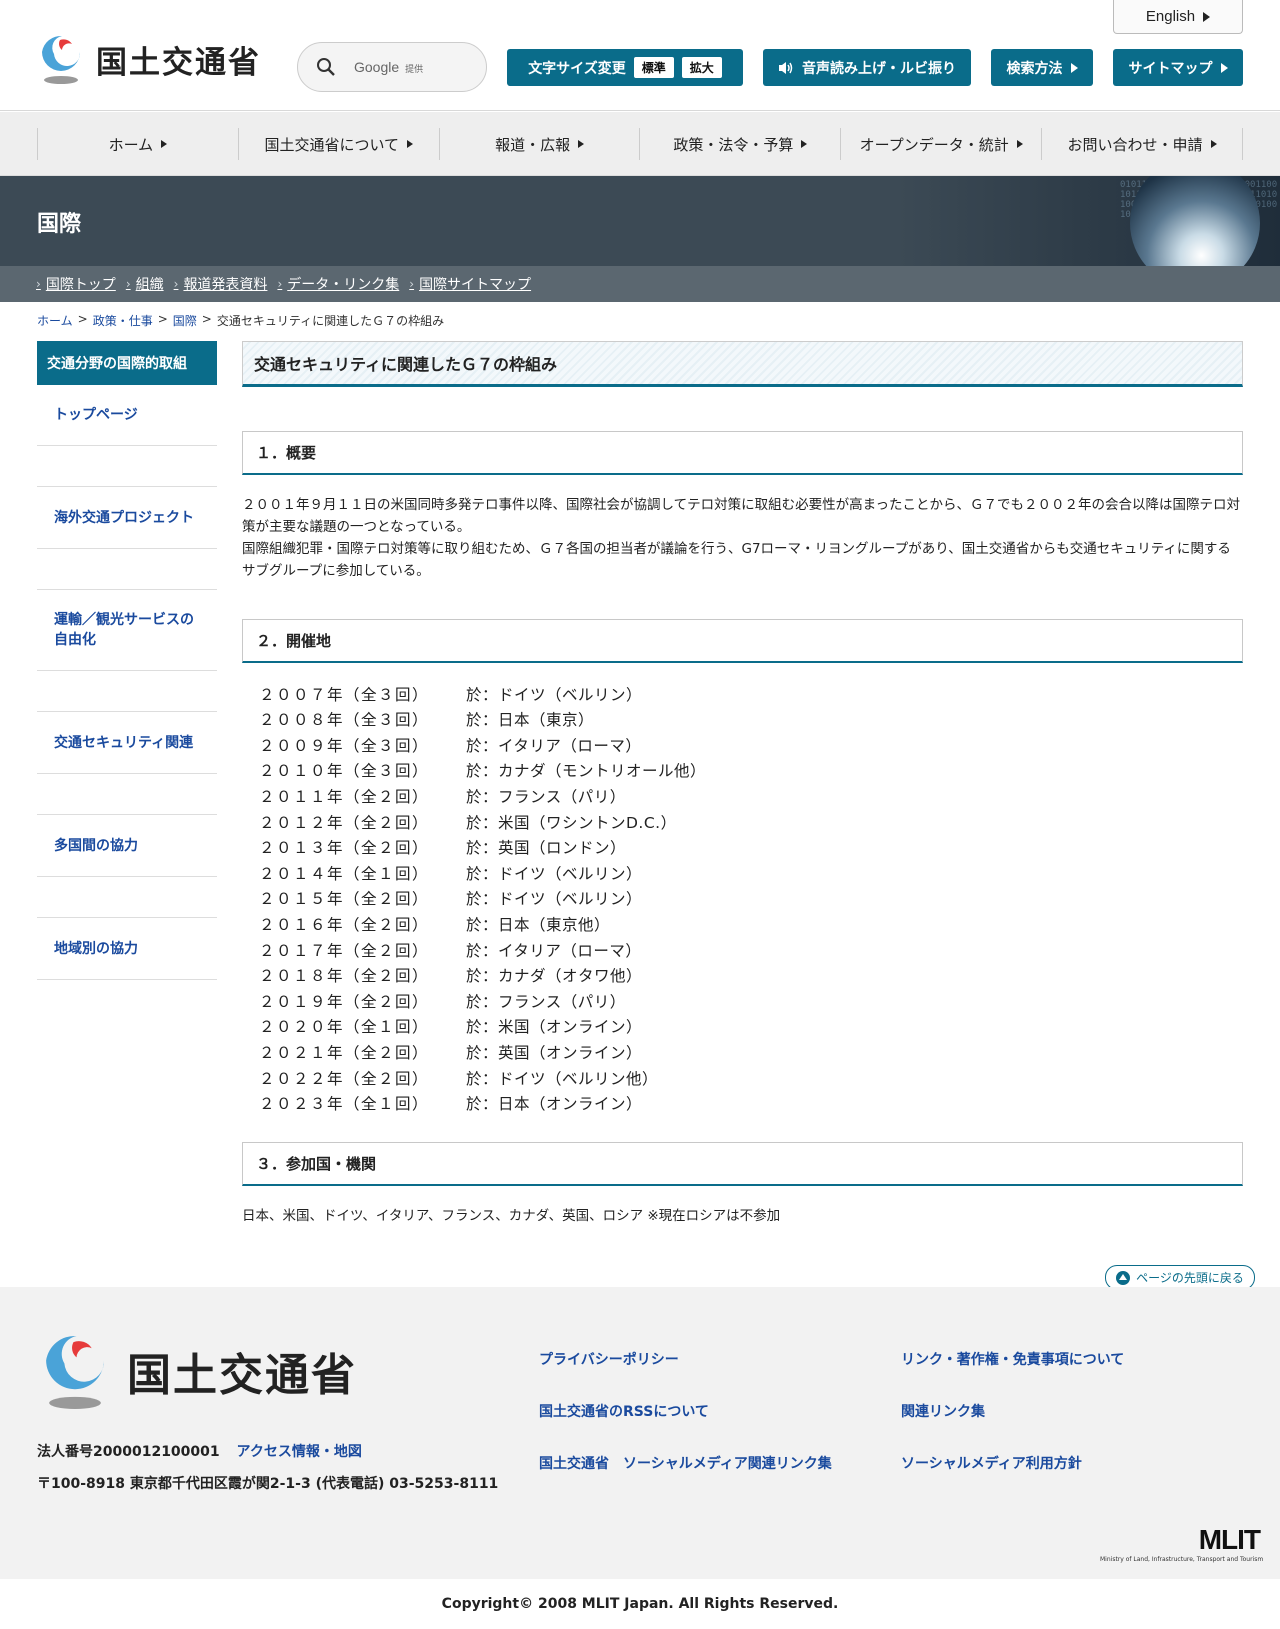 This screenshot has height=1629, width=1280. Describe the element at coordinates (1135, 144) in the screenshot. I see `gnav-label: お問い合わせ・申請` at that location.